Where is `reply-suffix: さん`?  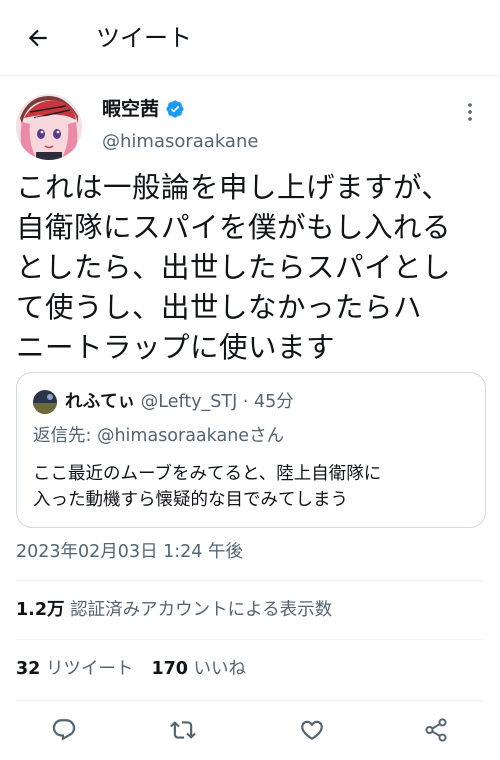
reply-suffix: さん is located at coordinates (267, 436).